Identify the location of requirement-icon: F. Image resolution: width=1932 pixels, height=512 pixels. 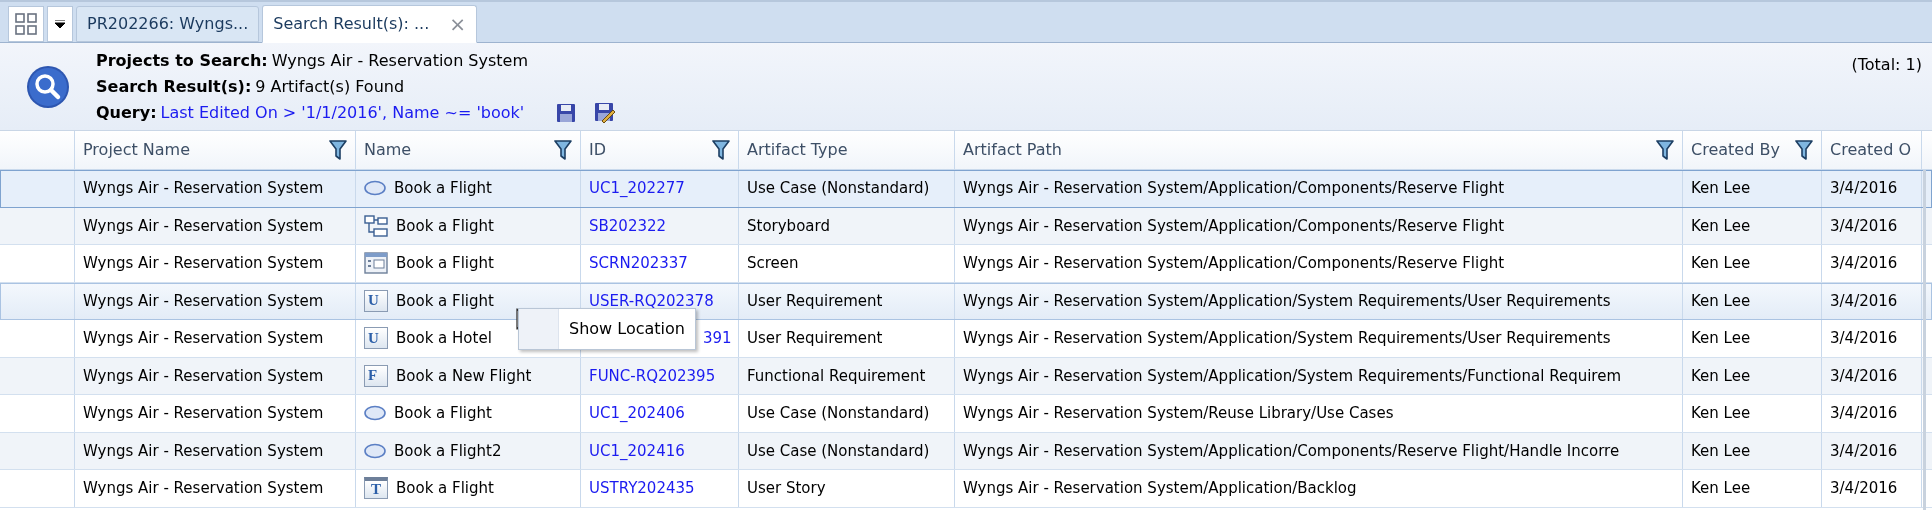
(376, 375).